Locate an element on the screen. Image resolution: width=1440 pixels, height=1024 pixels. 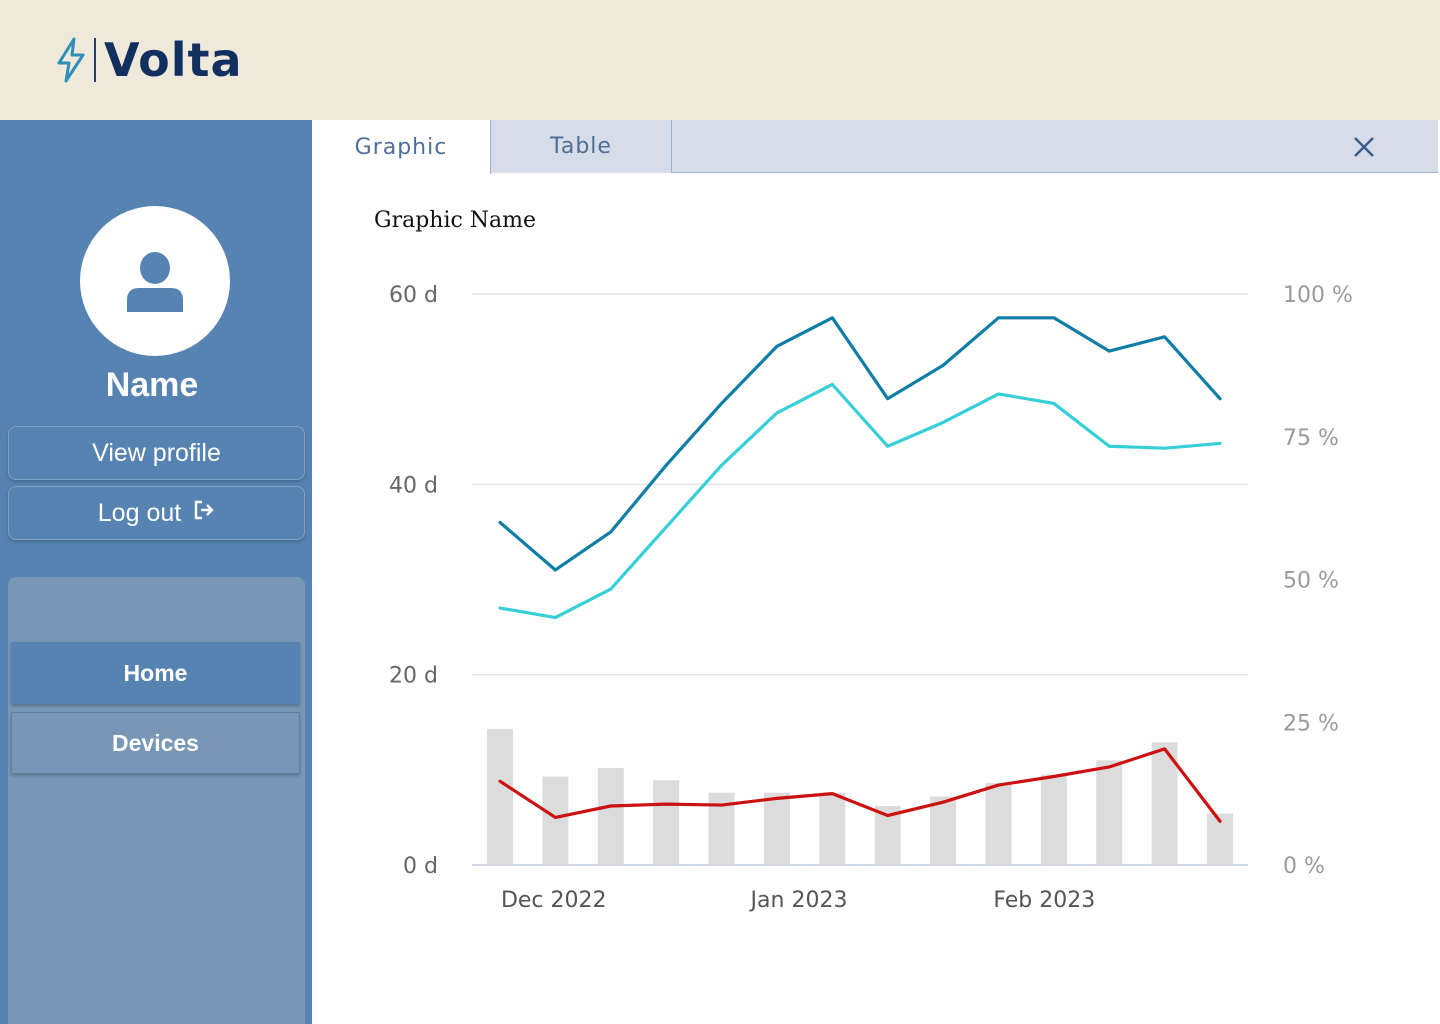
person-icon is located at coordinates (155, 282).